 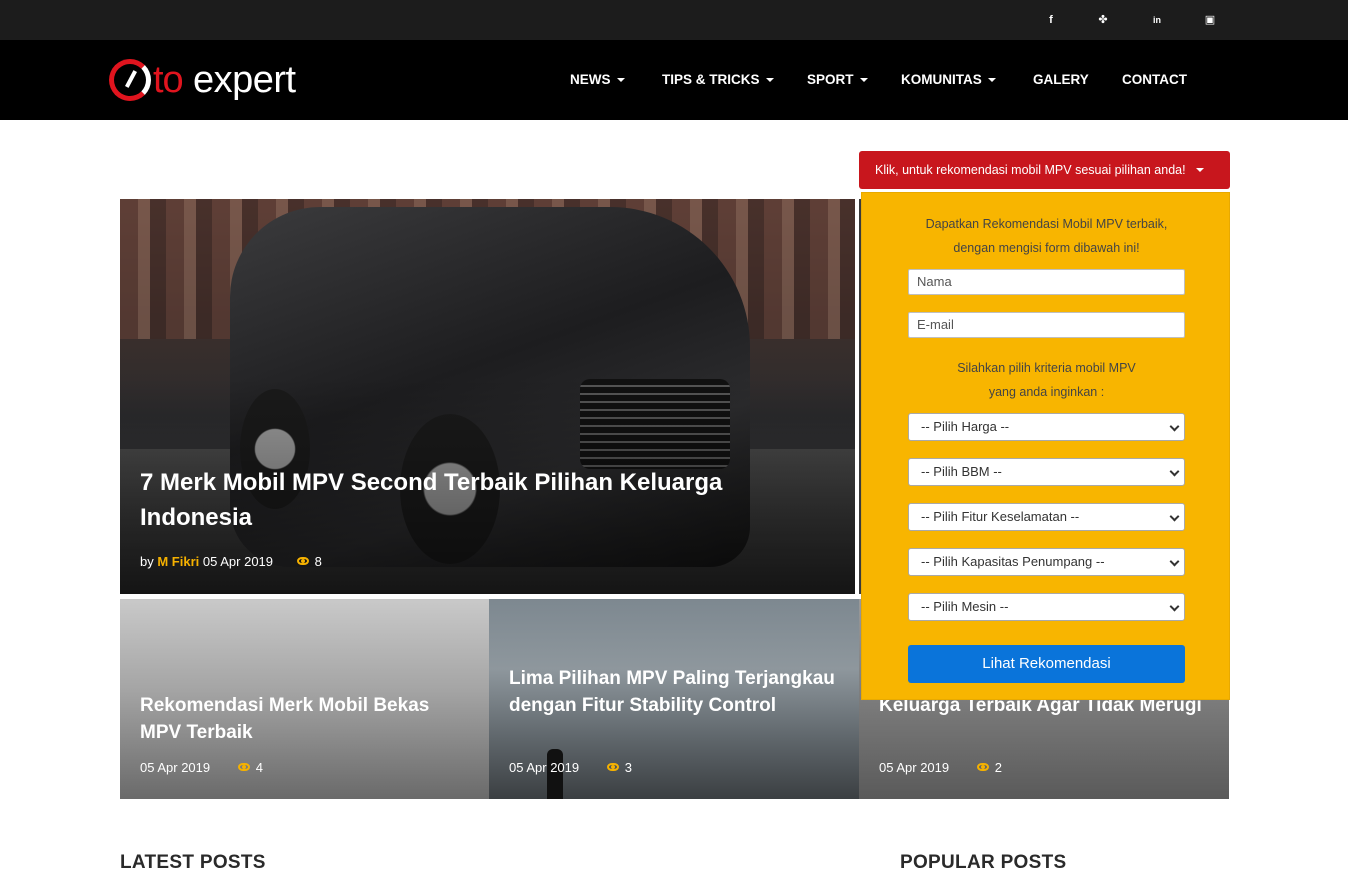 What do you see at coordinates (674, 20) in the screenshot?
I see `top-social-bar: f ✤ in ▣` at bounding box center [674, 20].